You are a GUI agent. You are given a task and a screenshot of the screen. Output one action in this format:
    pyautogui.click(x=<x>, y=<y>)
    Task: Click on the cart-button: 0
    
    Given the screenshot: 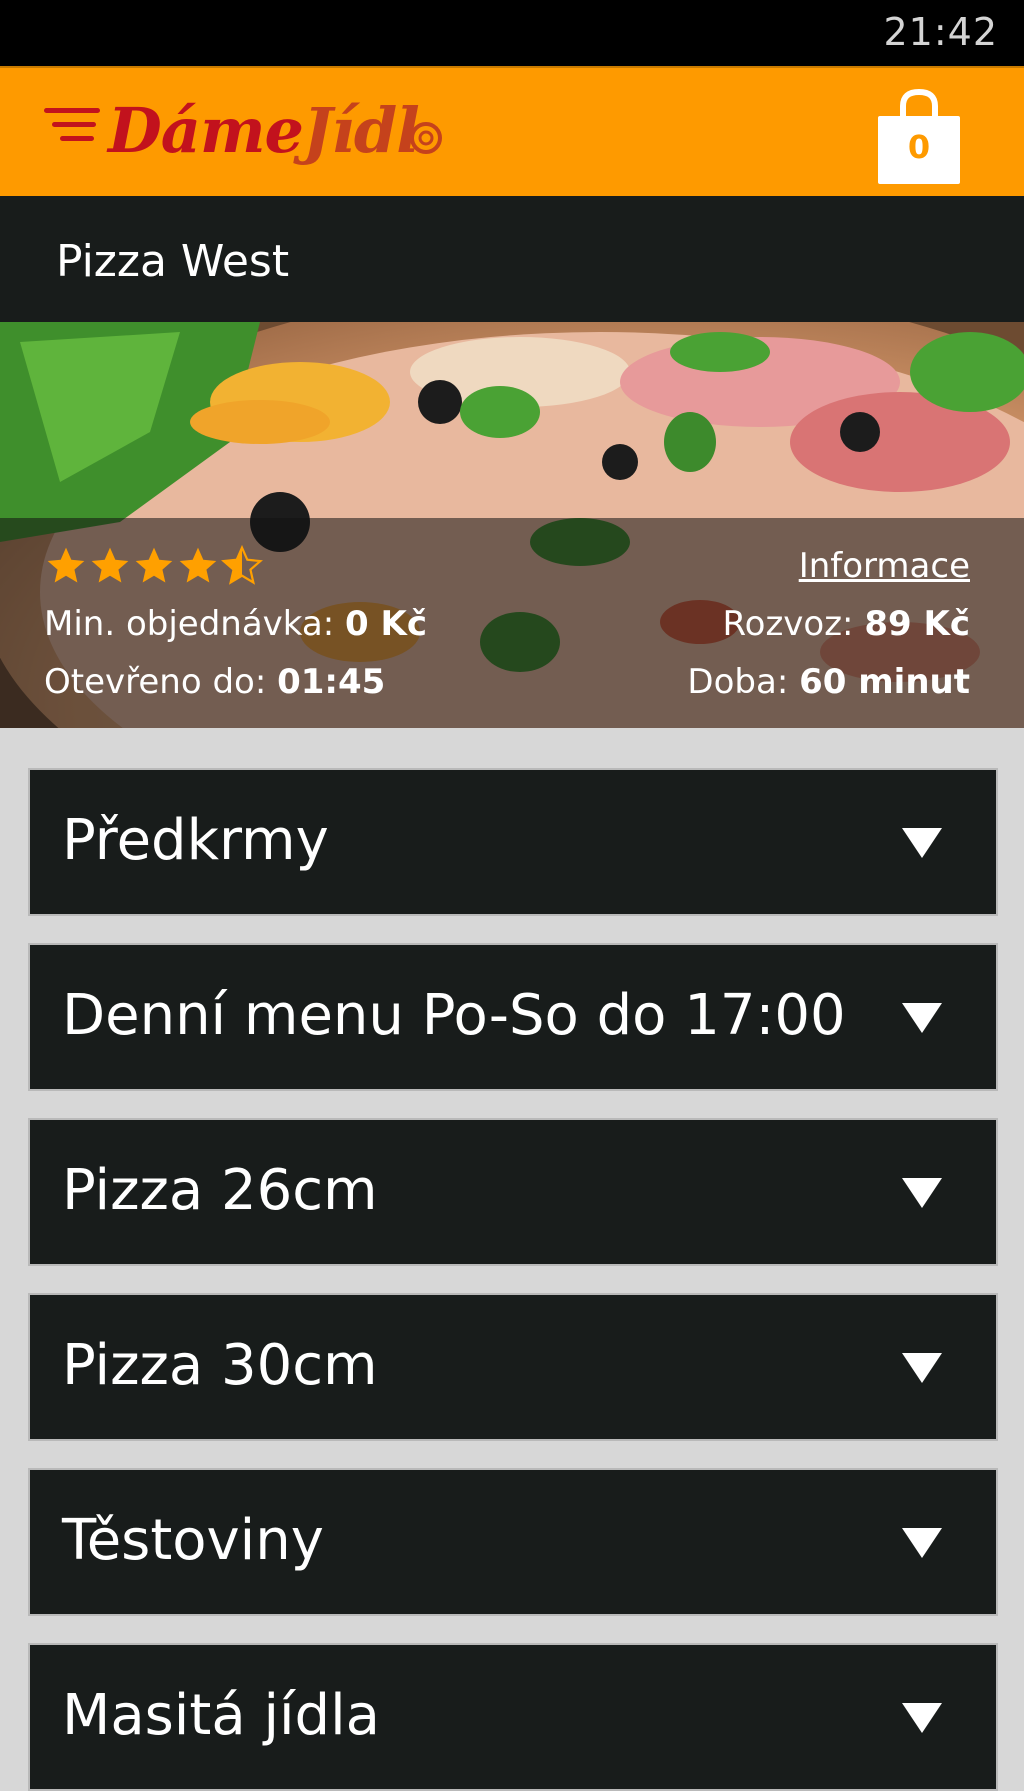 What is the action you would take?
    pyautogui.click(x=919, y=136)
    